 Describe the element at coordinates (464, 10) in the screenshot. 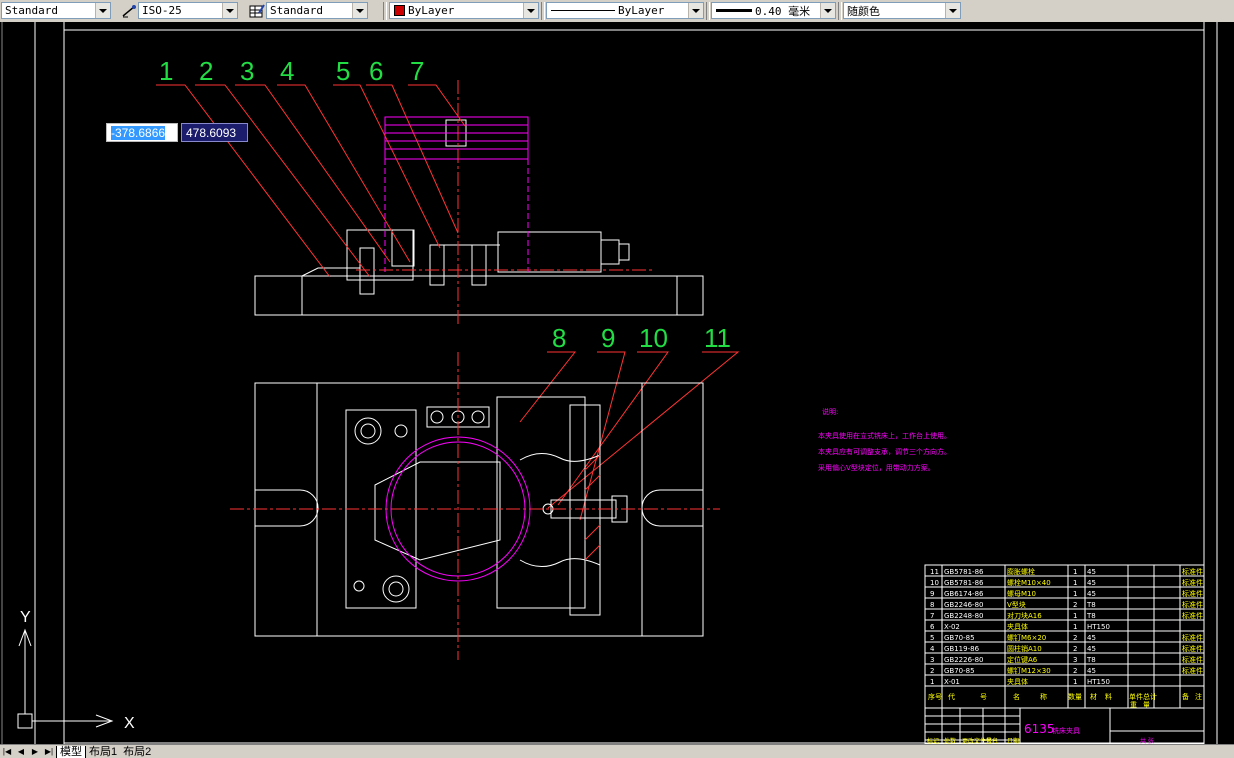

I see `color-combo: ByLayer` at that location.